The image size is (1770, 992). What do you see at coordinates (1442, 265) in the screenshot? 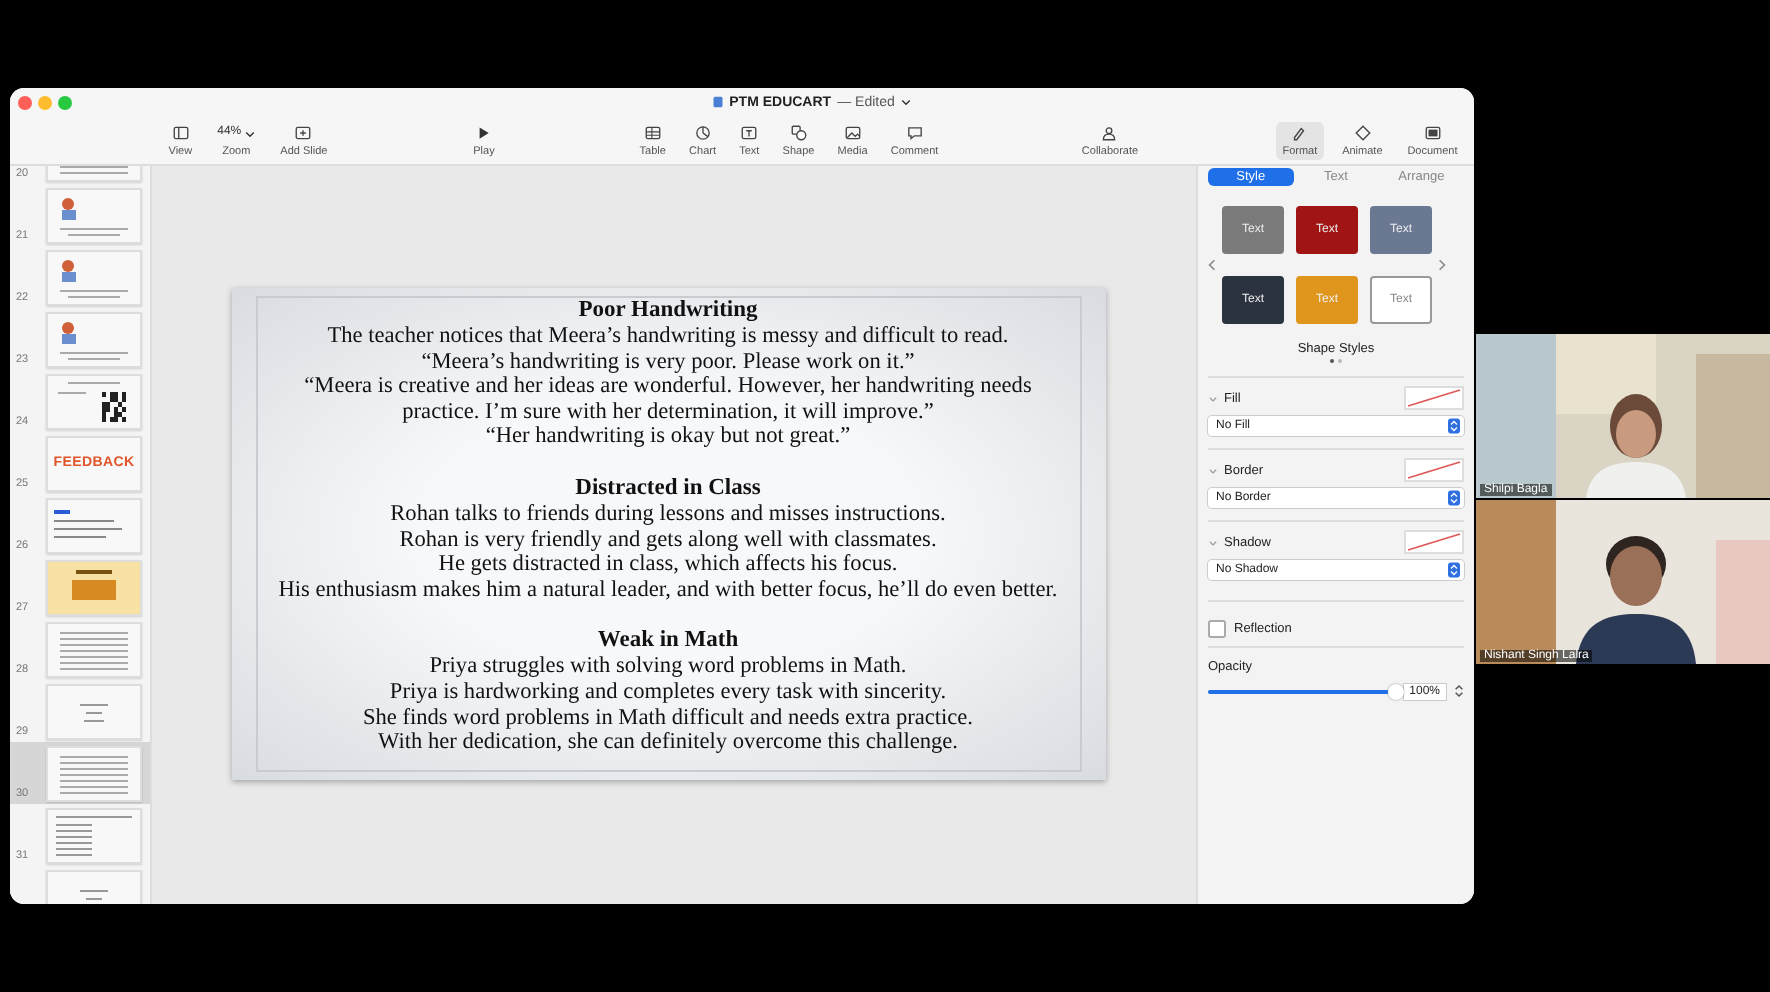
I see `chevron-right-icon` at bounding box center [1442, 265].